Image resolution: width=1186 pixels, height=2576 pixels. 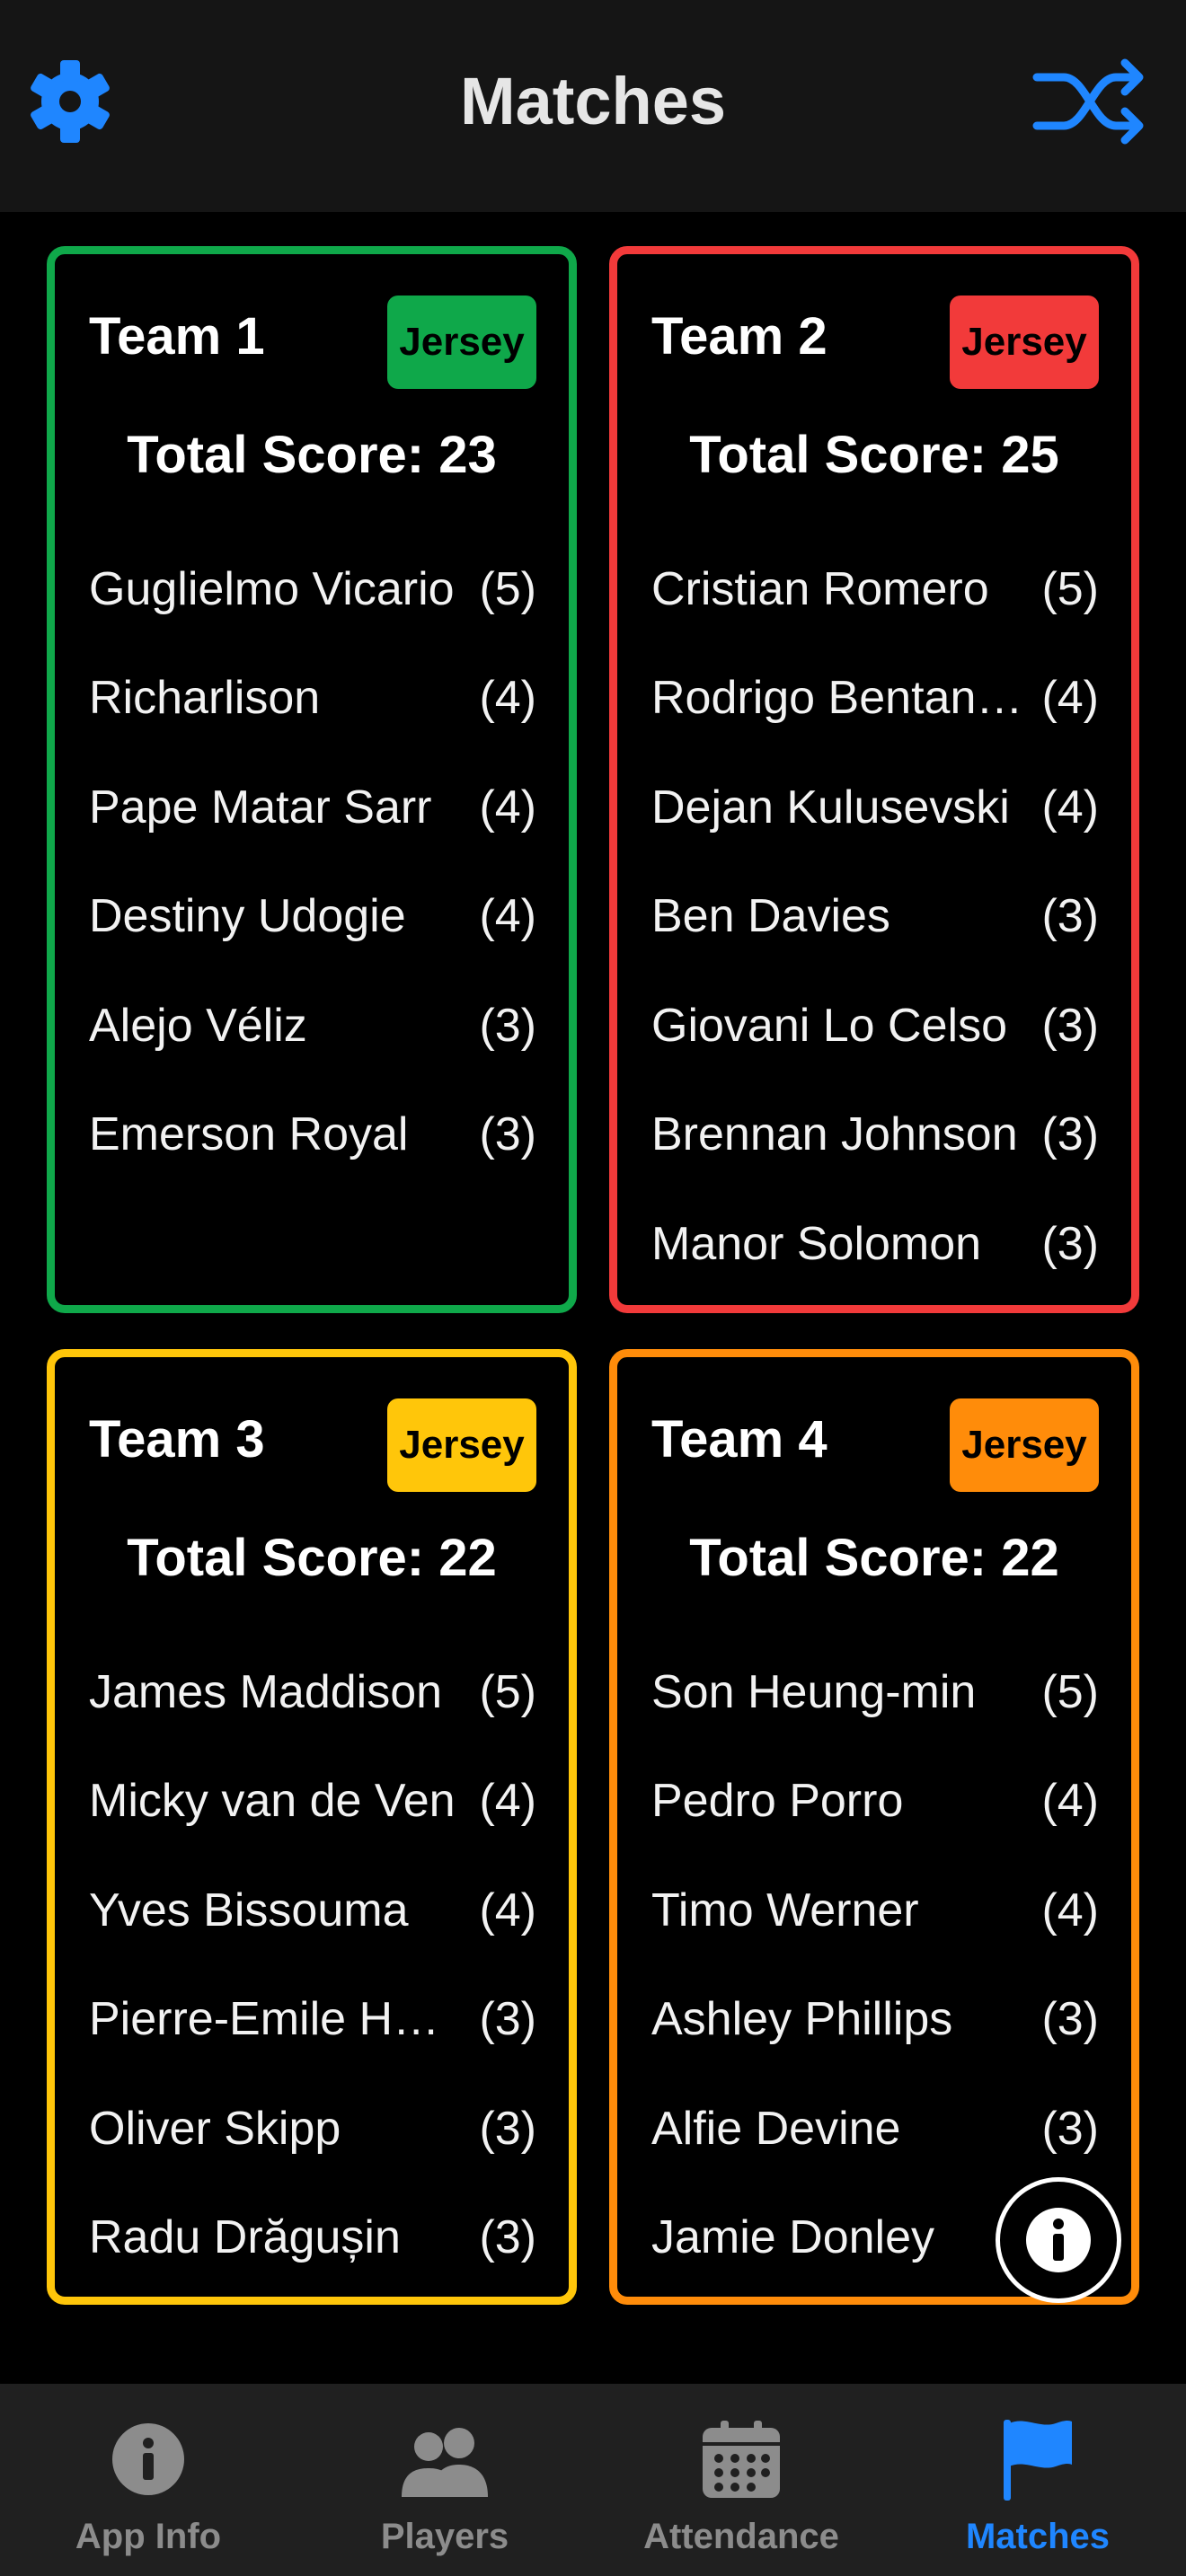 What do you see at coordinates (739, 1439) in the screenshot?
I see `team-name: Team 4` at bounding box center [739, 1439].